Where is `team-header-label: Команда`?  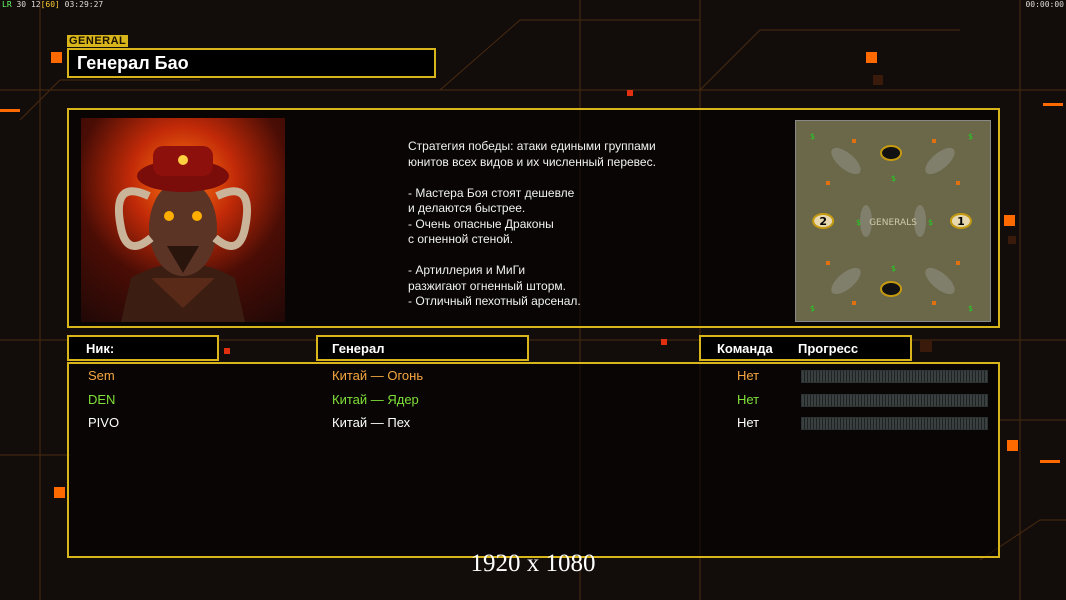 team-header-label: Команда is located at coordinates (745, 348).